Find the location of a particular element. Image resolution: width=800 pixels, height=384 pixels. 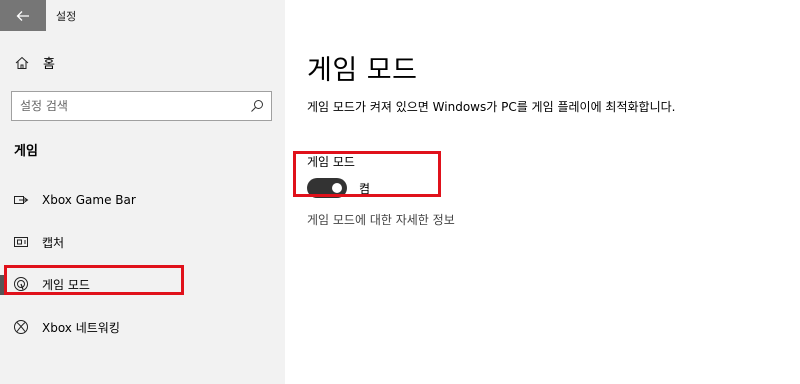

game-mode-toggle-row: 켬 is located at coordinates (338, 188).